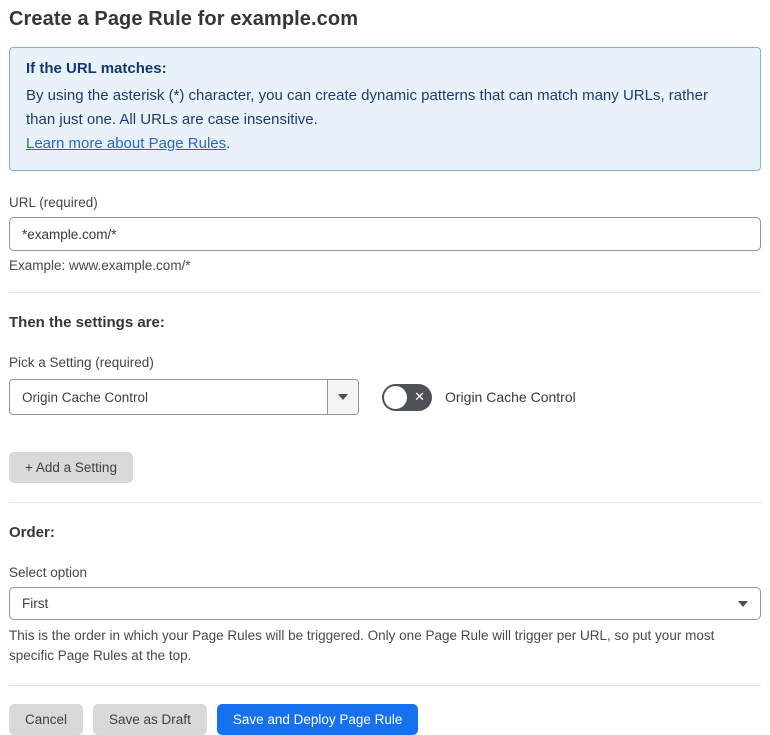 The width and height of the screenshot is (770, 735). Describe the element at coordinates (96, 68) in the screenshot. I see `info-box-heading: If the URL matches:` at that location.